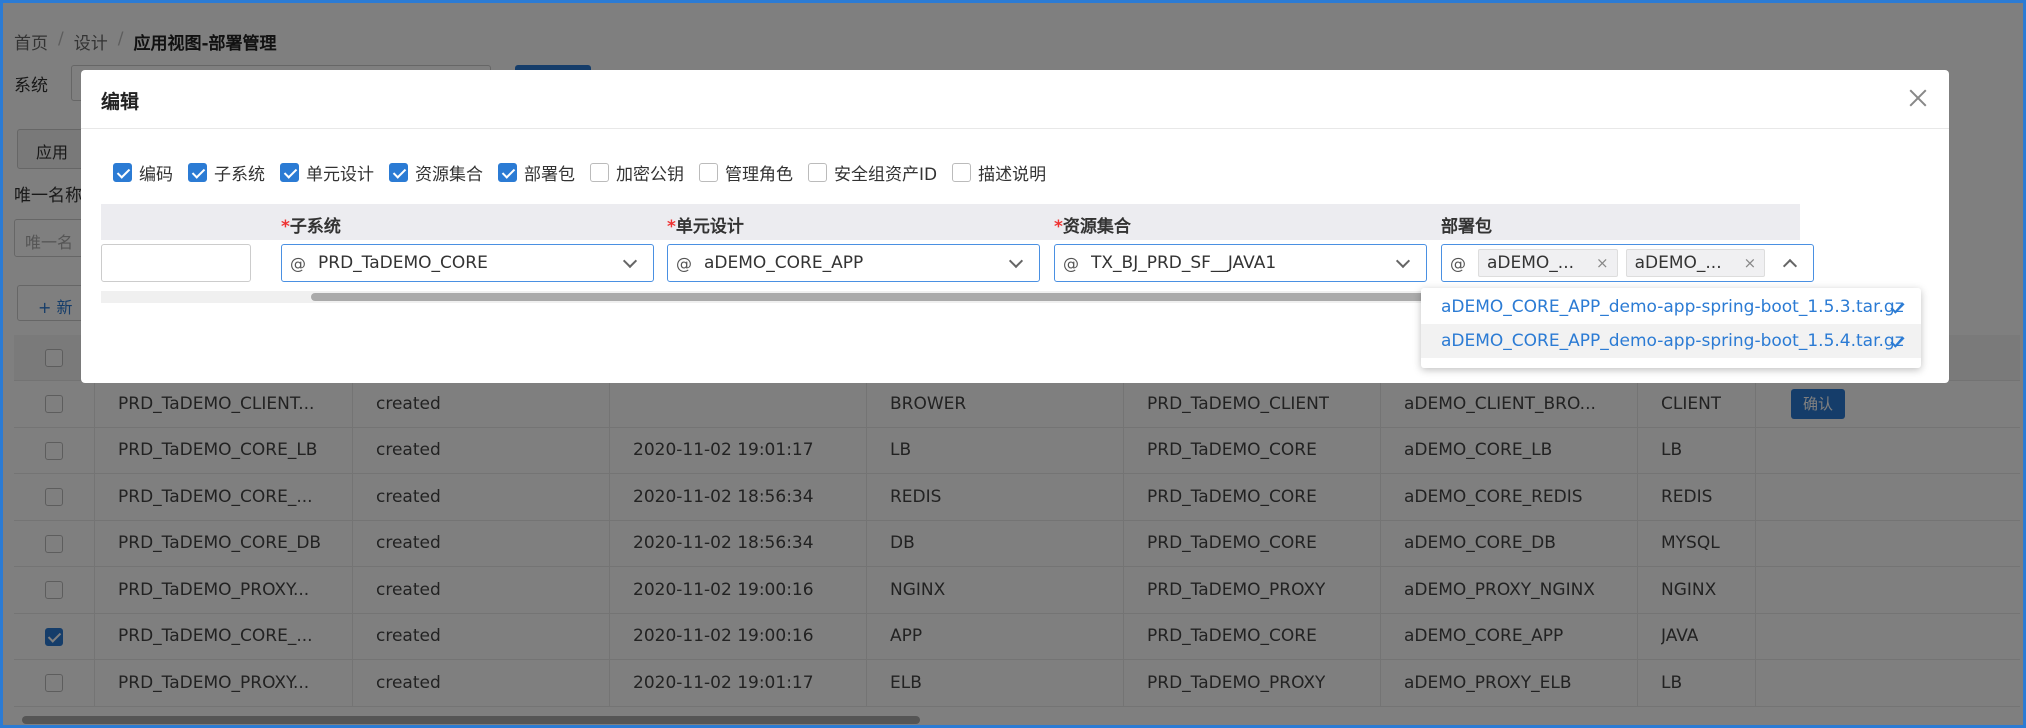  What do you see at coordinates (156, 175) in the screenshot?
I see `column-toggle-label: 编码` at bounding box center [156, 175].